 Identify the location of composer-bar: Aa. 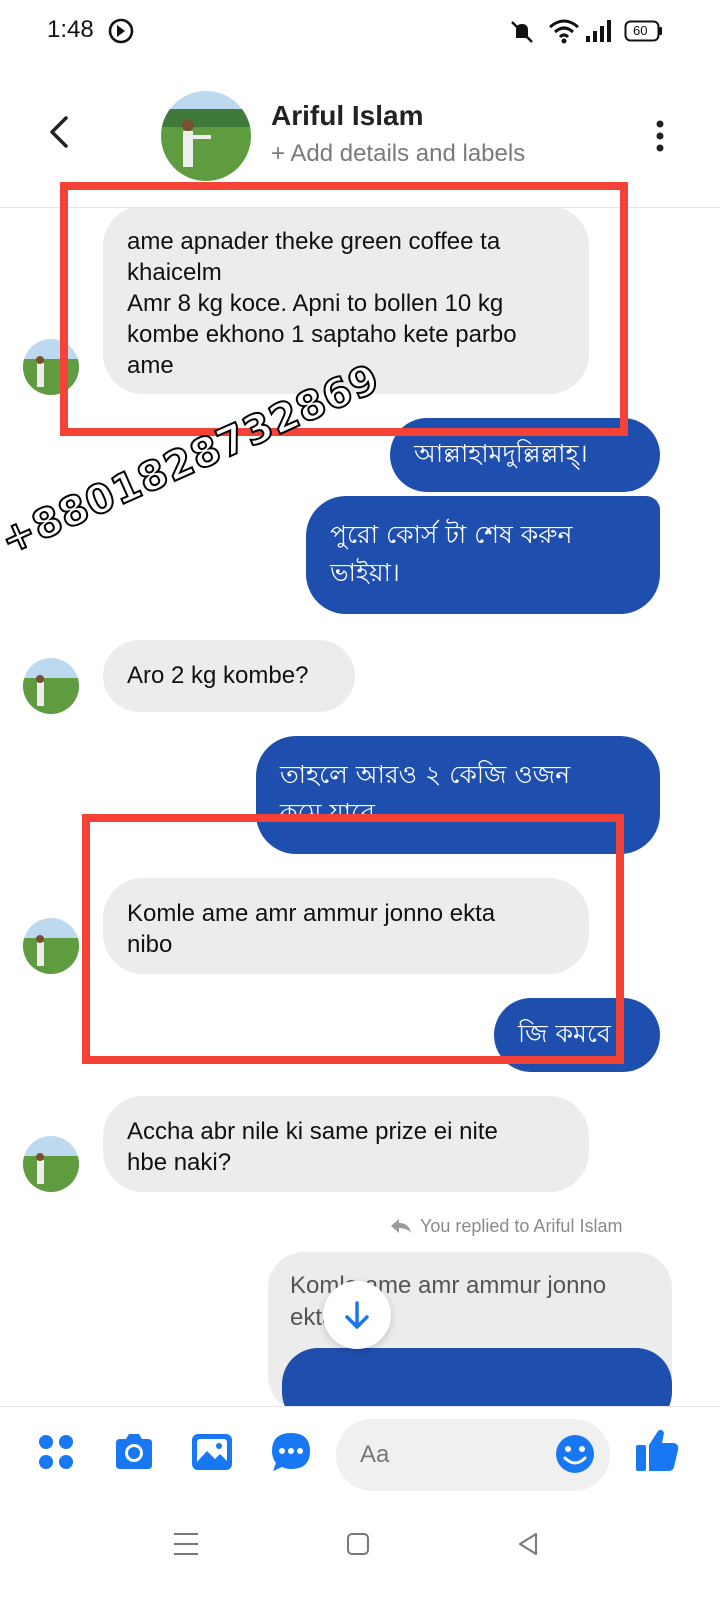
(360, 1456).